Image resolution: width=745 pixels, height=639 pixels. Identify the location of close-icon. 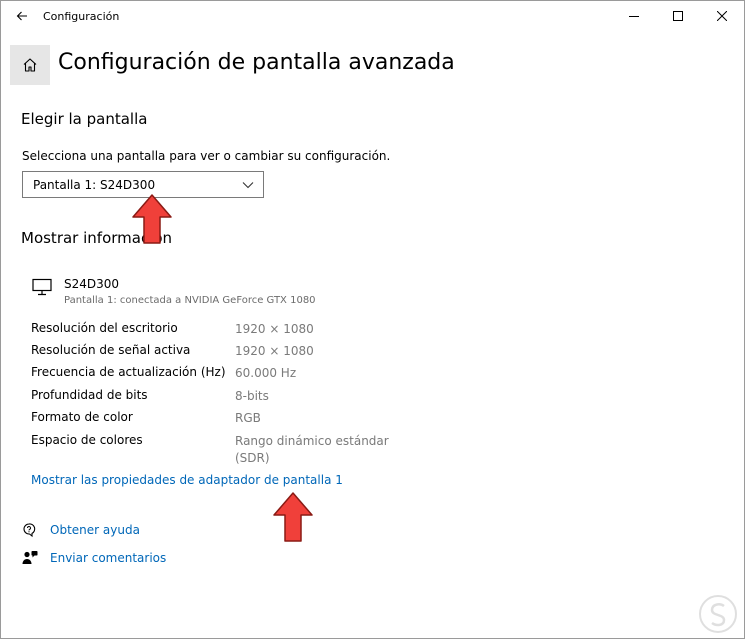
(722, 16).